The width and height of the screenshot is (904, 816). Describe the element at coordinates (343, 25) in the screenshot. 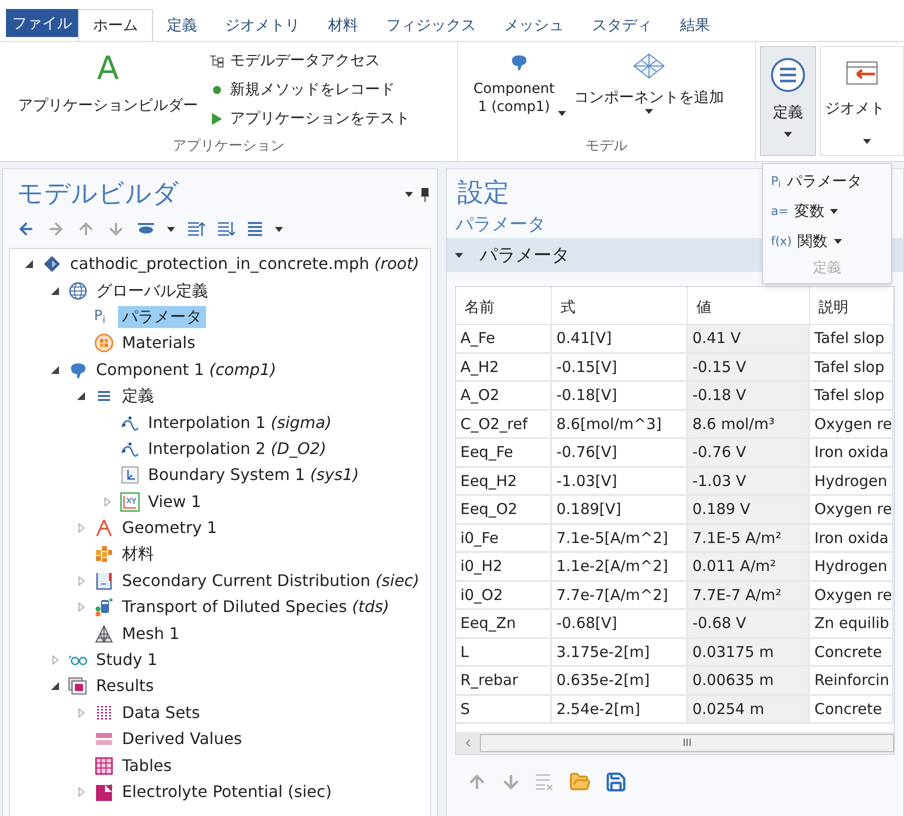

I see `ribbon-tab: 材料` at that location.